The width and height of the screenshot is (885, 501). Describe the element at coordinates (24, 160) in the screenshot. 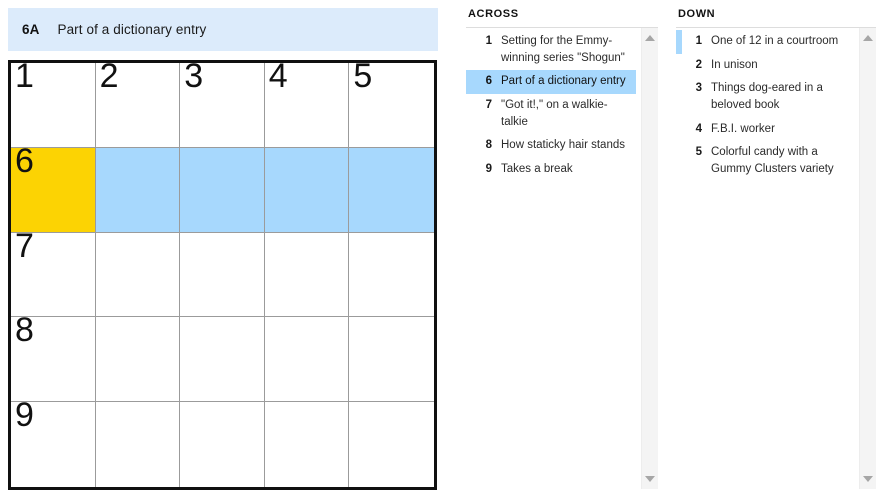

I see `cell-number: 6` at that location.